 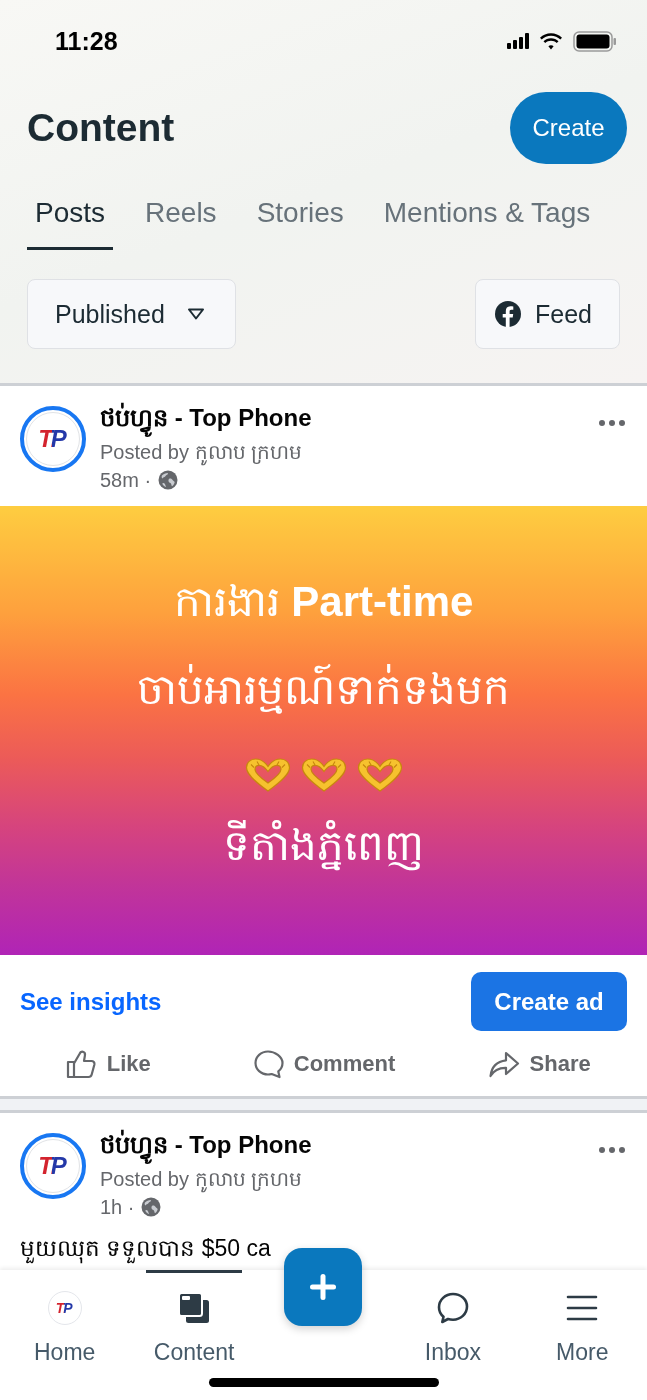 I want to click on chat-bubble-icon, so click(x=452, y=1308).